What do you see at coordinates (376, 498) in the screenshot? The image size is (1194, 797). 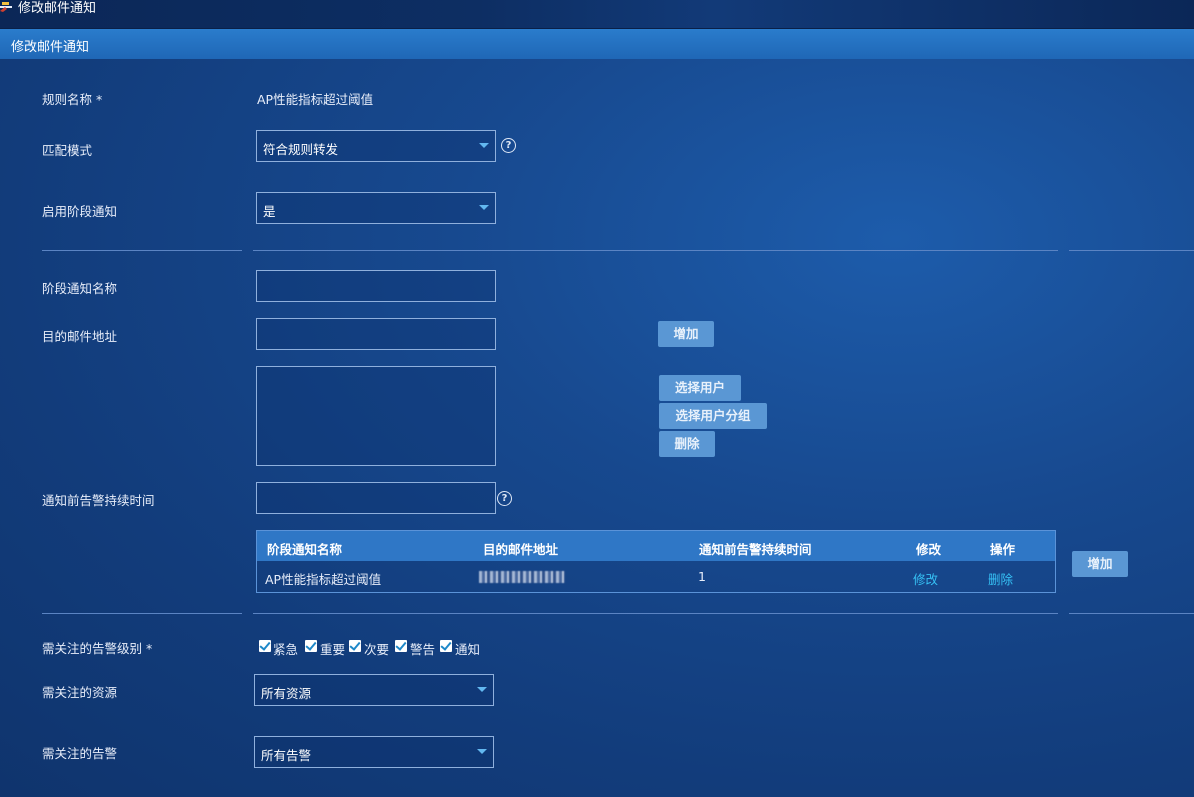 I see `duration-input` at bounding box center [376, 498].